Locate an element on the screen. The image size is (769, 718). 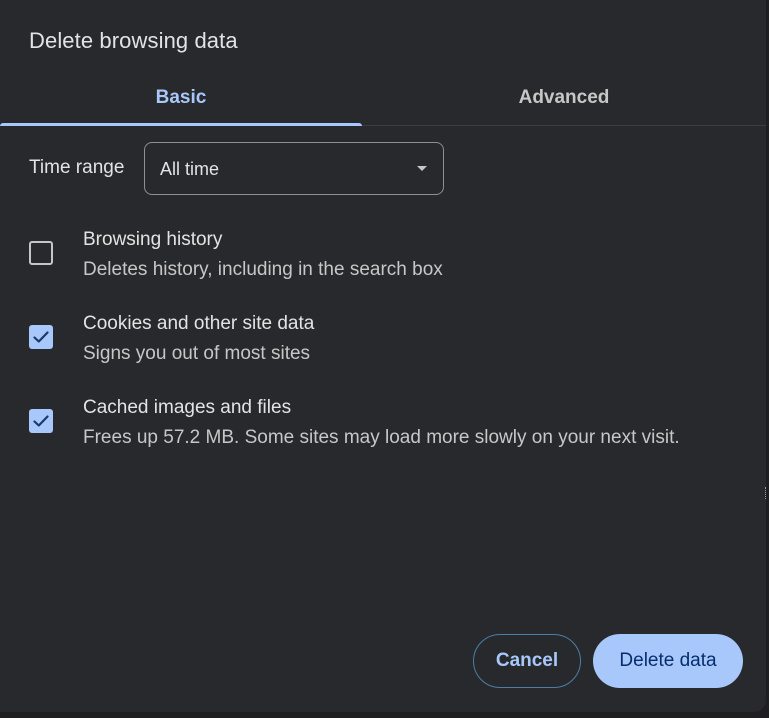
chevron-down-icon is located at coordinates (422, 168).